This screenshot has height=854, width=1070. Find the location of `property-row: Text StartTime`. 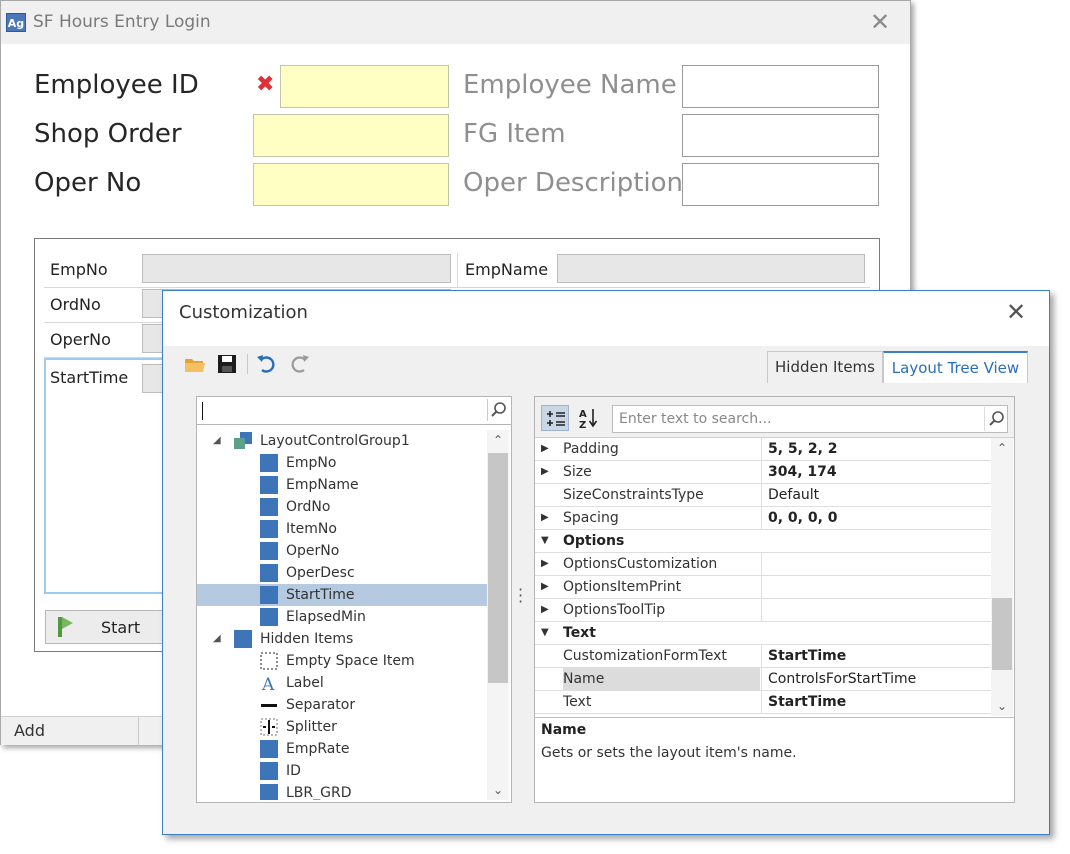

property-row: Text StartTime is located at coordinates (763, 702).